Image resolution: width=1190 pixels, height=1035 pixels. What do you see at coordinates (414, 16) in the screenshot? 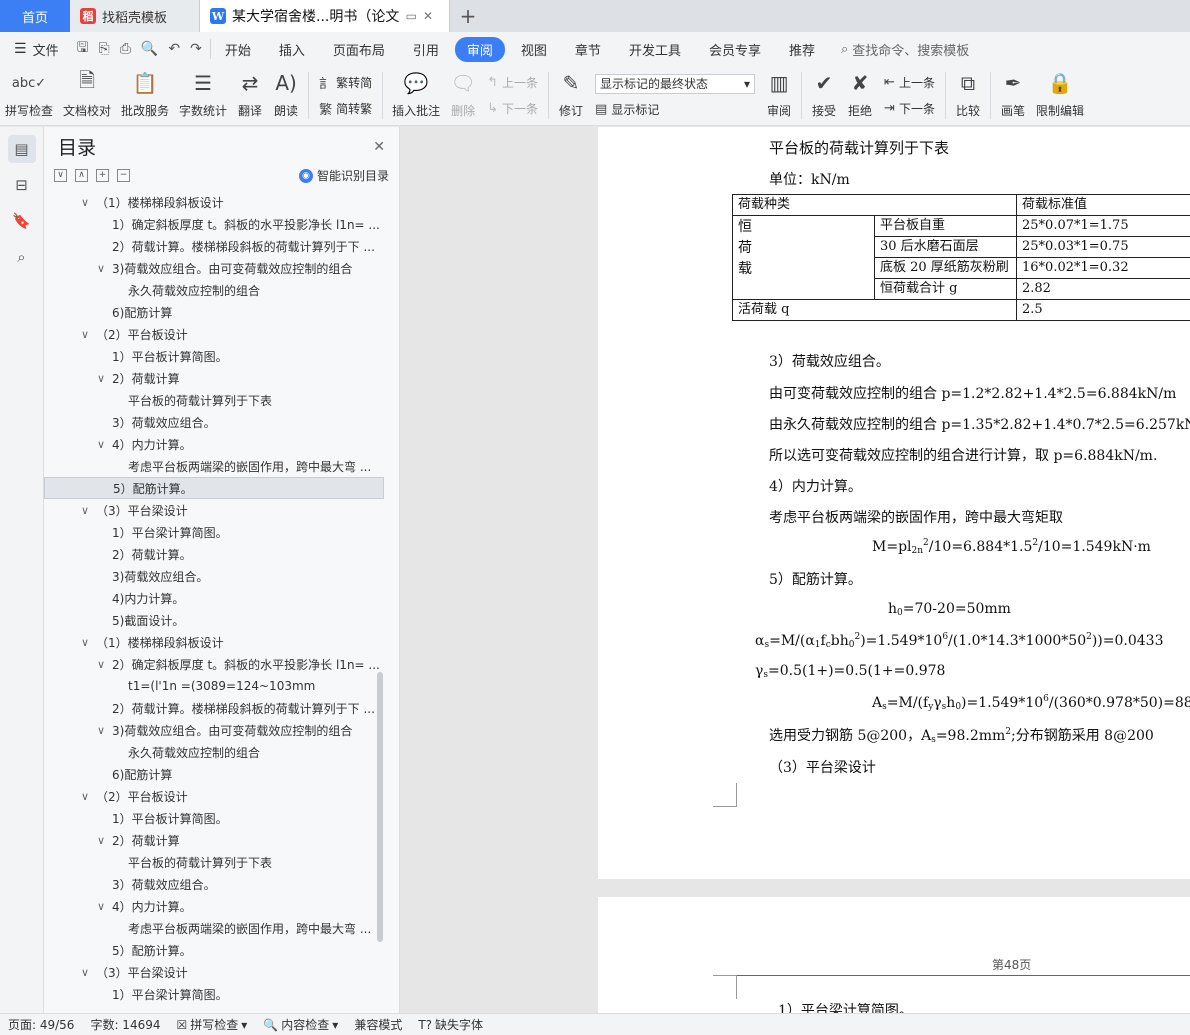
I see `tab-pin-icon: ▭` at bounding box center [414, 16].